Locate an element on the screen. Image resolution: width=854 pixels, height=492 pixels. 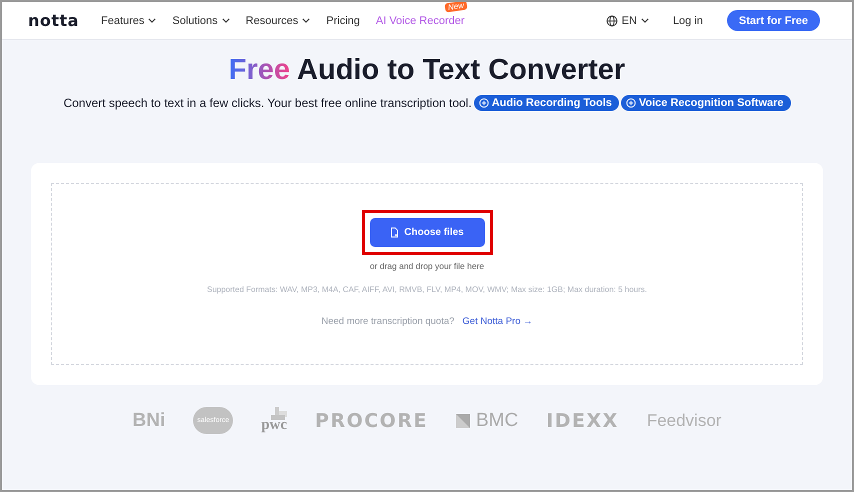
nav-link: Resources is located at coordinates (278, 20).